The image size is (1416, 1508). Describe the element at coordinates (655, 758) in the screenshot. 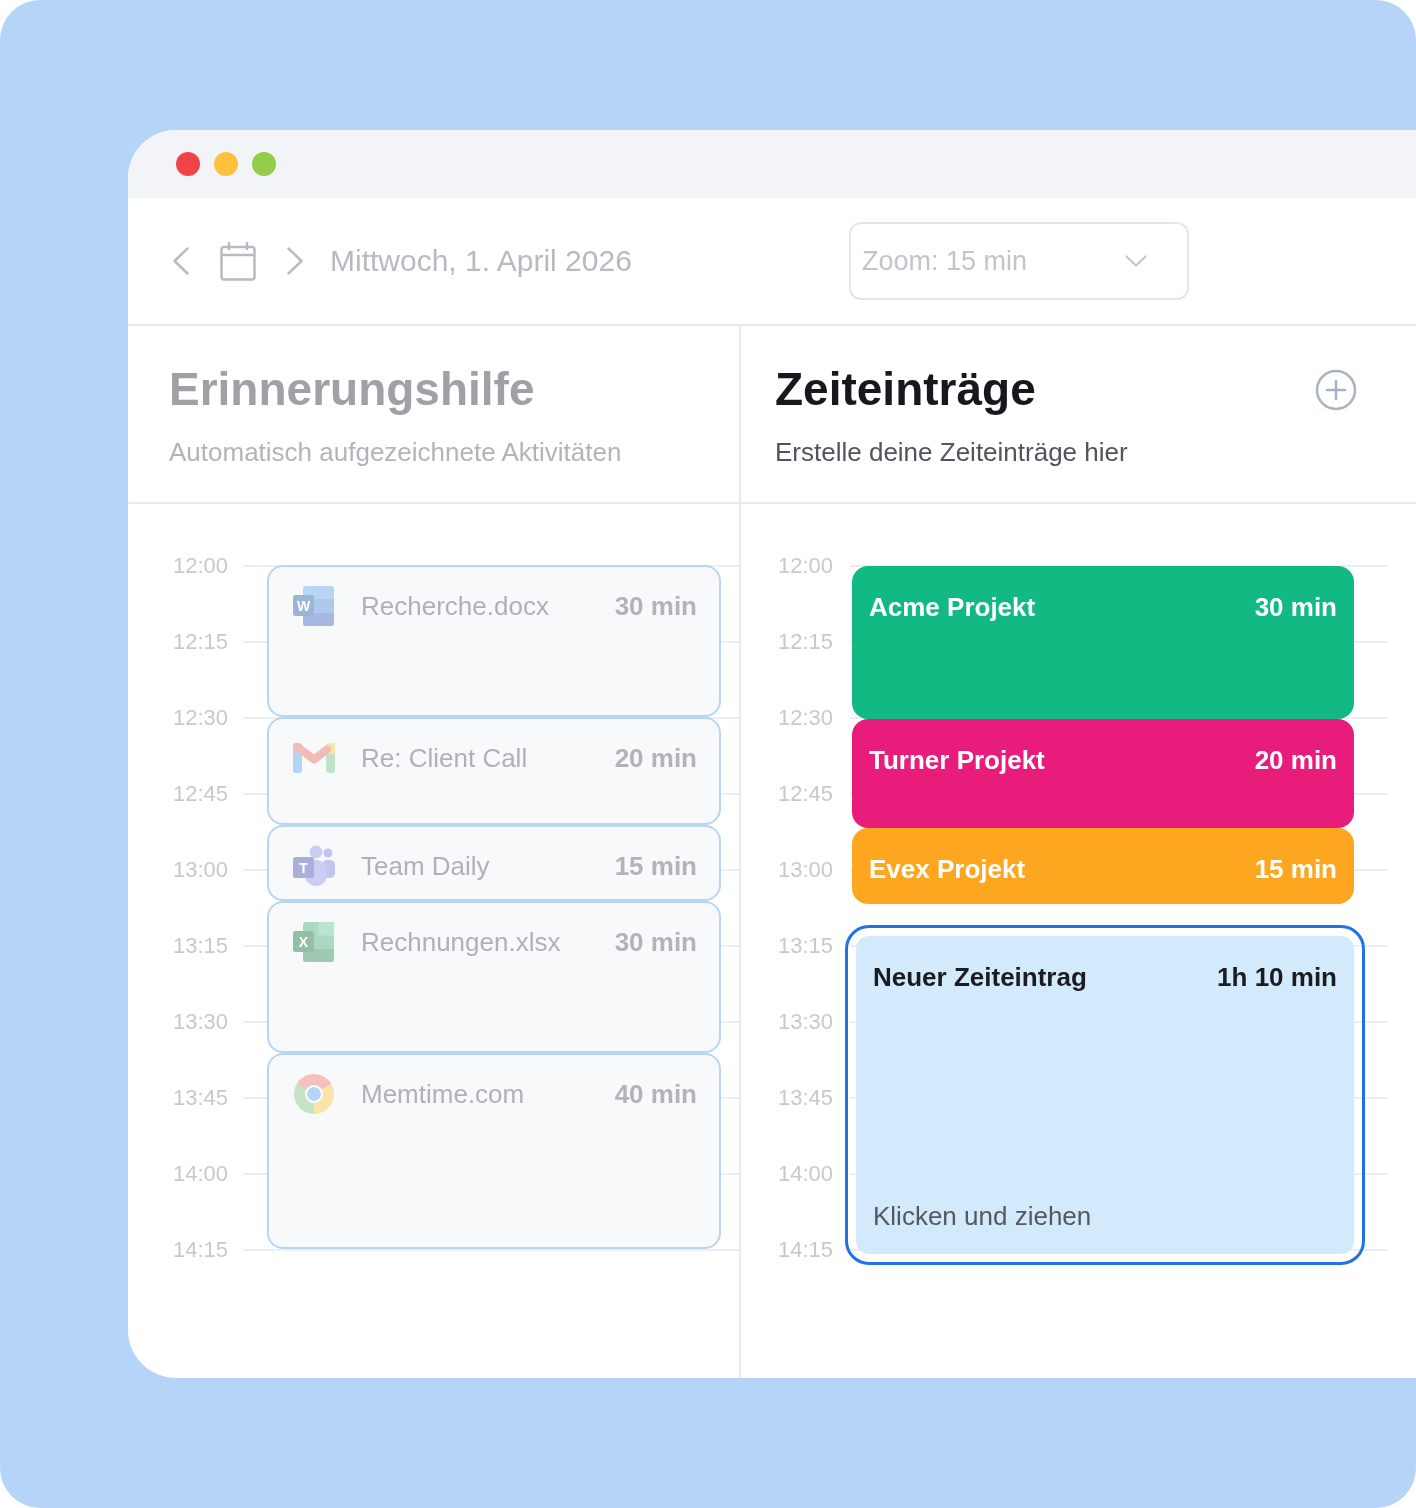

I see `activity-duration: 20 min` at that location.